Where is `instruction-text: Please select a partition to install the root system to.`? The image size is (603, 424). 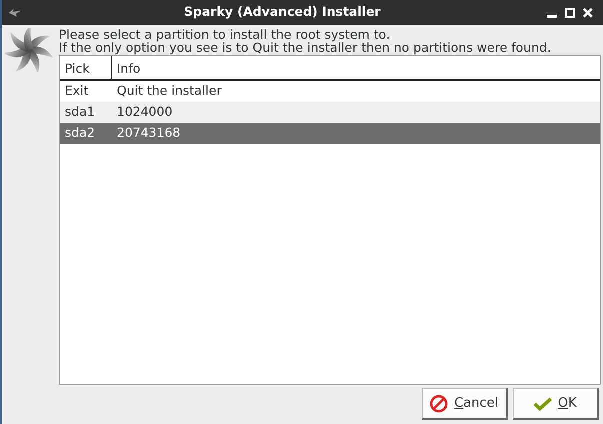 instruction-text: Please select a partition to install the root system to. is located at coordinates (225, 34).